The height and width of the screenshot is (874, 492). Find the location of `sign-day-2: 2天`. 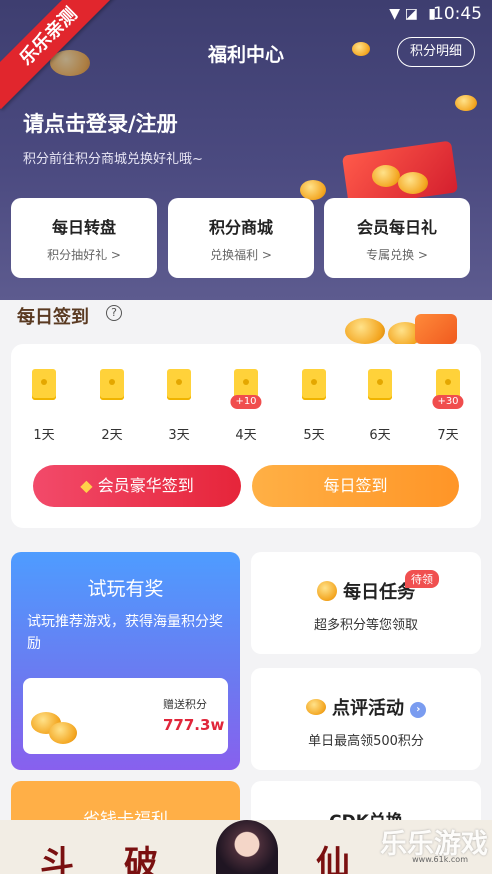

sign-day-2: 2天 is located at coordinates (112, 406).